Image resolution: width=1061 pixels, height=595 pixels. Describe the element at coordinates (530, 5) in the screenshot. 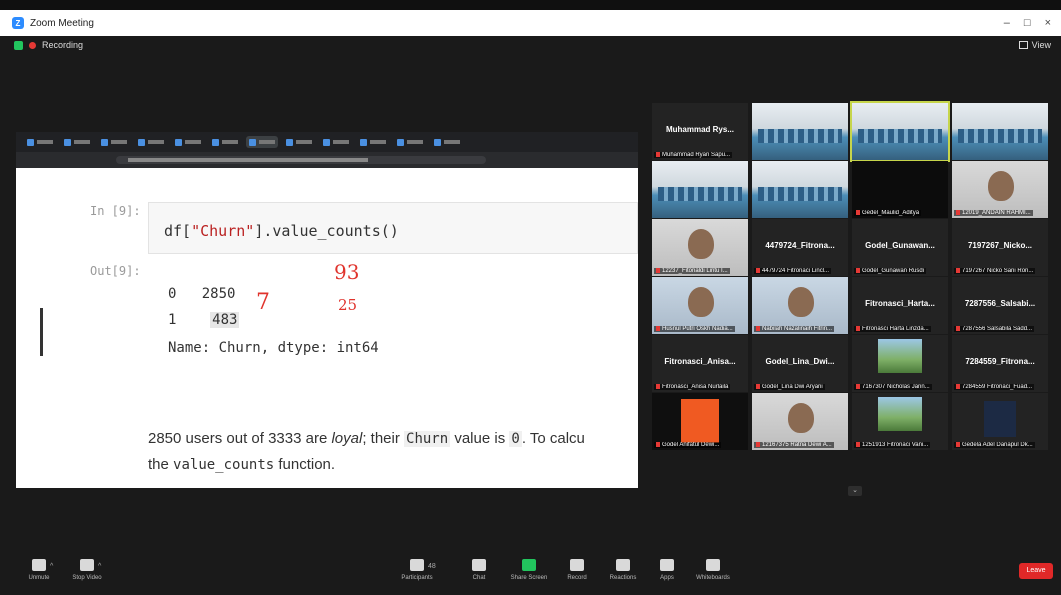

I see `top-strip` at that location.